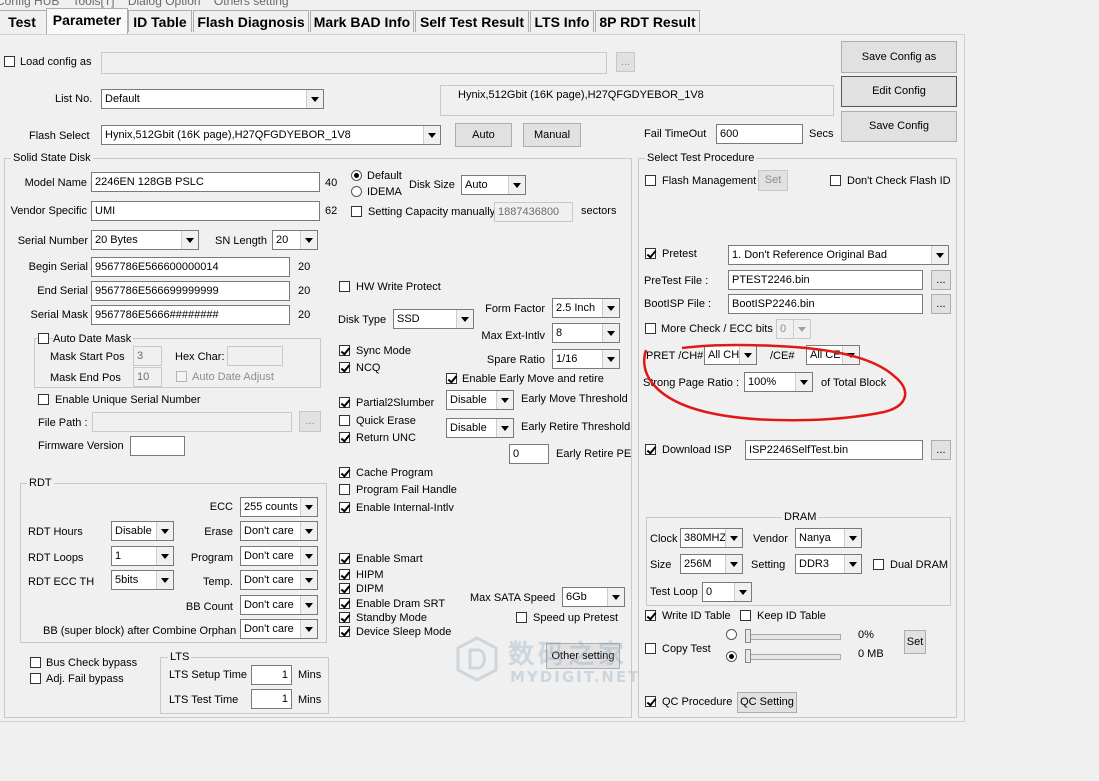 The height and width of the screenshot is (781, 1099). Describe the element at coordinates (190, 315) in the screenshot. I see `serial-mask-input: 9567786E5666########` at that location.